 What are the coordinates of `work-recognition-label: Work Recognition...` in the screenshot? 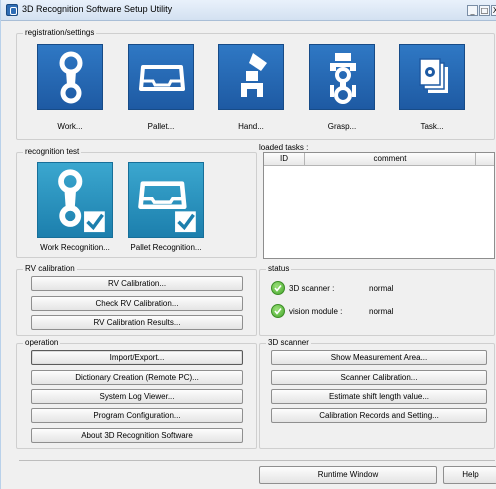 It's located at (75, 247).